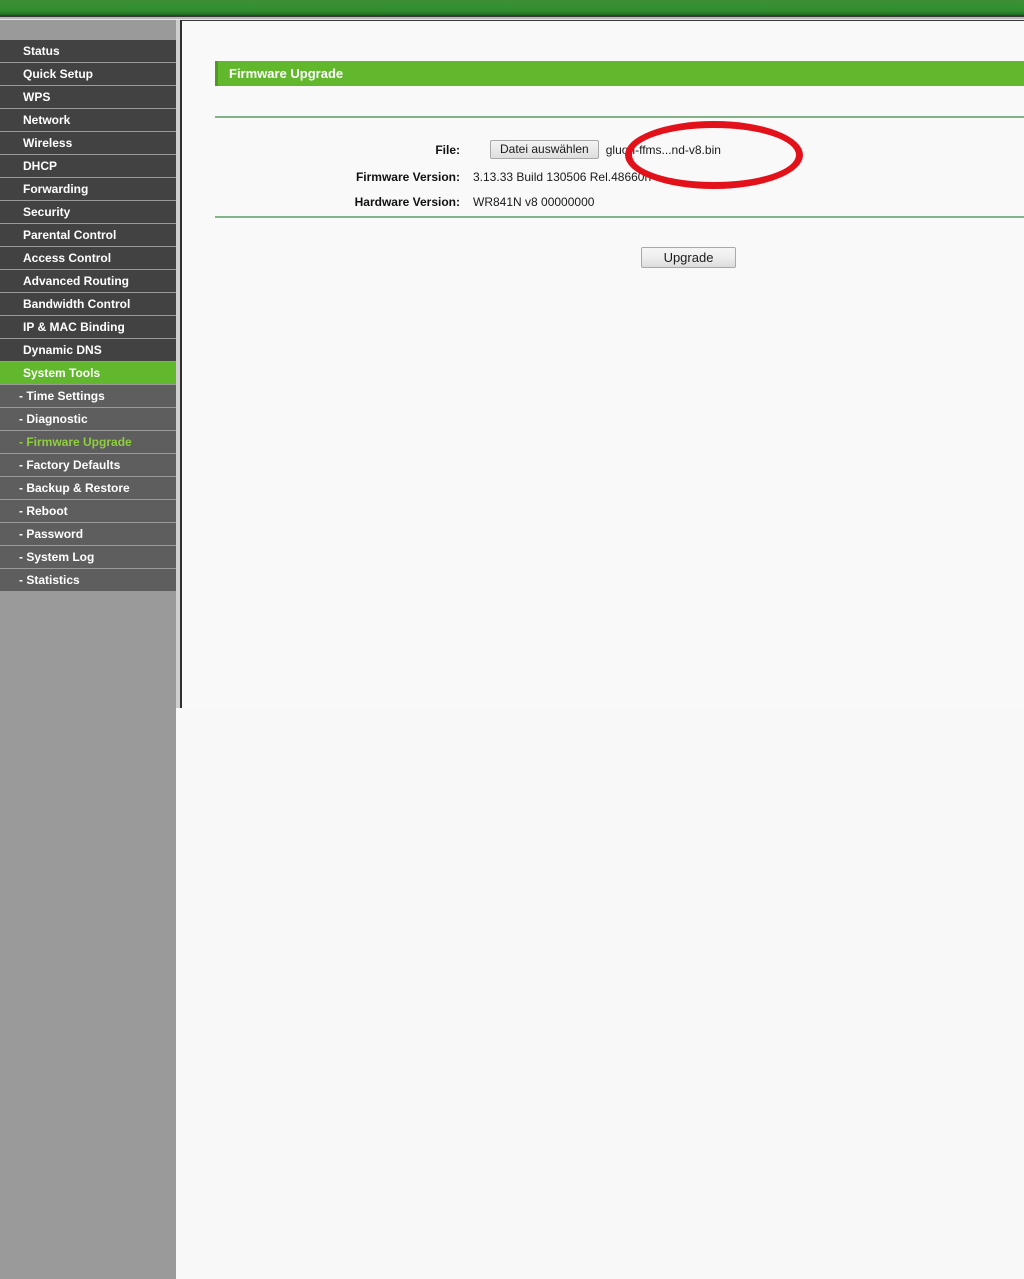 The image size is (1024, 1279). What do you see at coordinates (688, 257) in the screenshot?
I see `upgrade-button: Upgrade` at bounding box center [688, 257].